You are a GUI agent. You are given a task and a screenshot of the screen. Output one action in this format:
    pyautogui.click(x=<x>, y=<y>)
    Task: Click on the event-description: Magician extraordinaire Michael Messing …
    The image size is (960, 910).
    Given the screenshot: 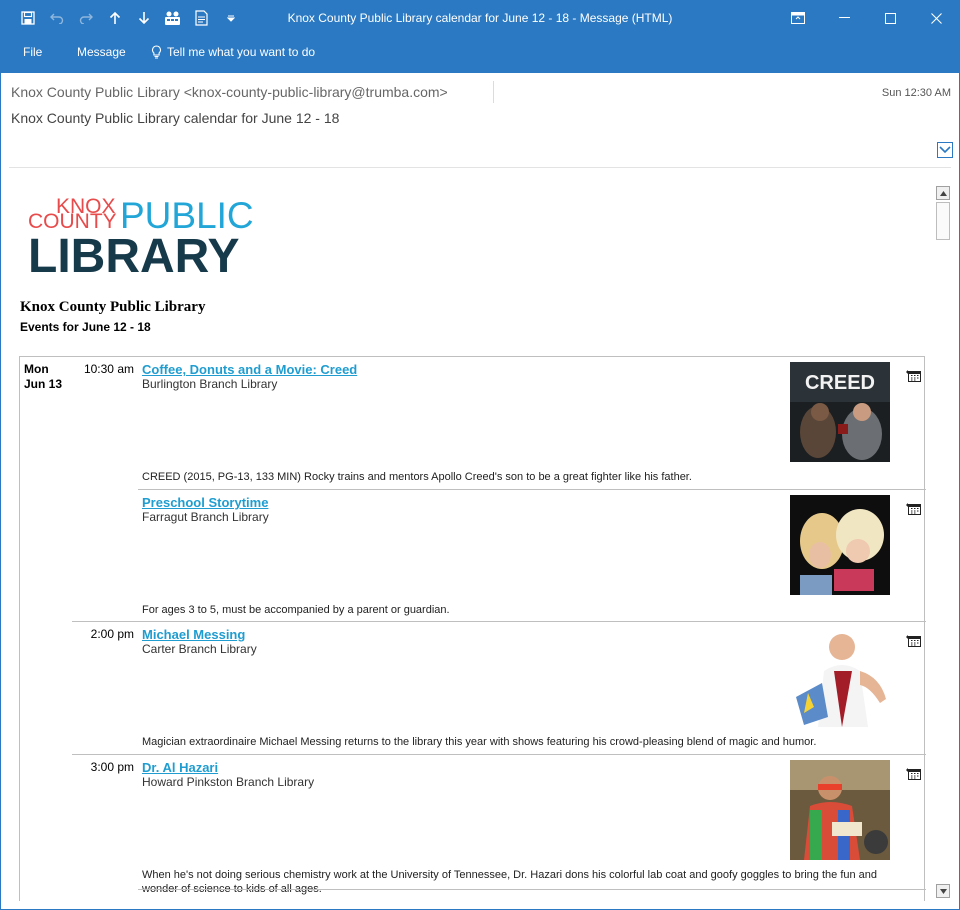 What is the action you would take?
    pyautogui.click(x=479, y=742)
    